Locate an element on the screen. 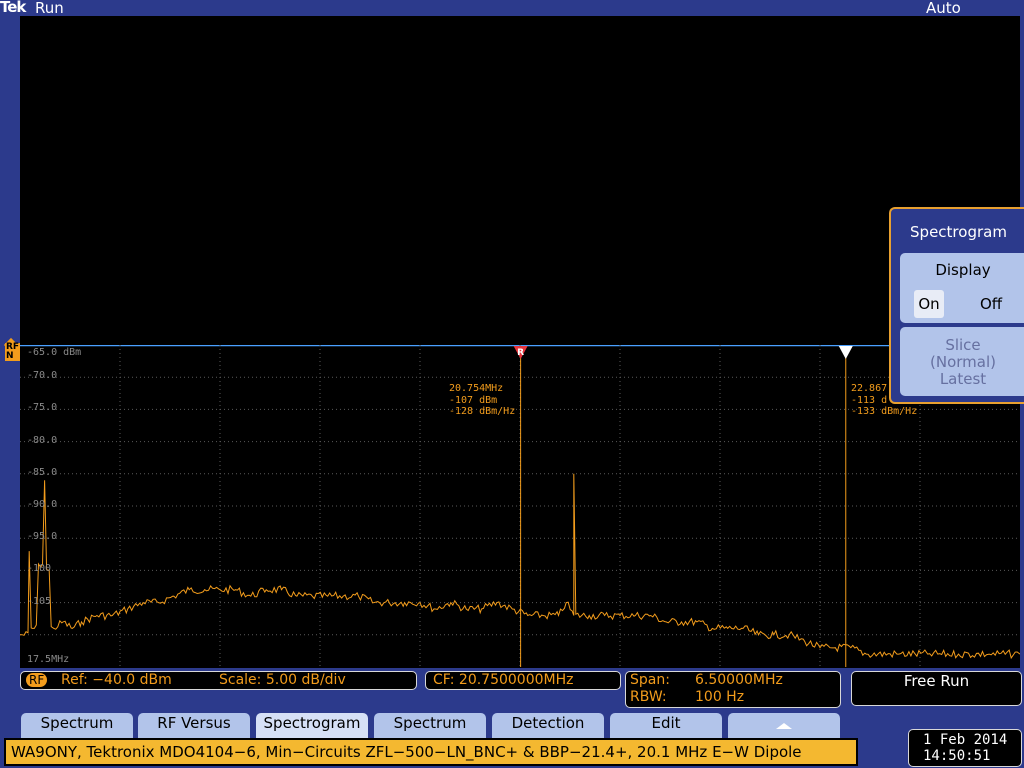  span-label: Span: is located at coordinates (650, 680).